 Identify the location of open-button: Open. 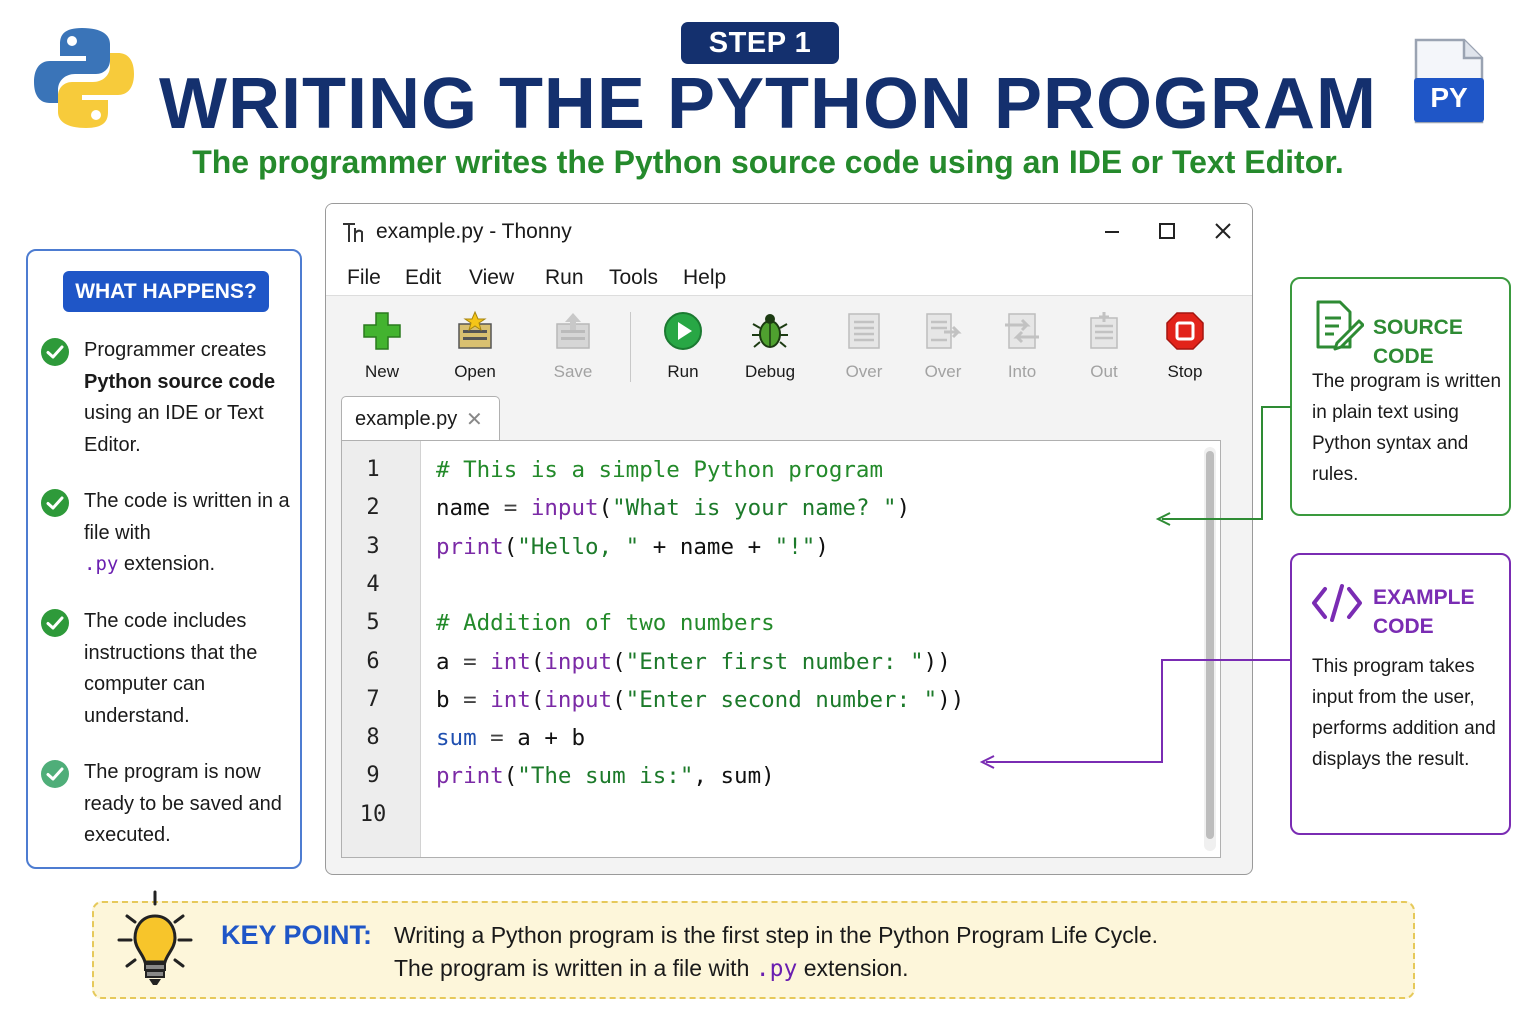
(475, 346).